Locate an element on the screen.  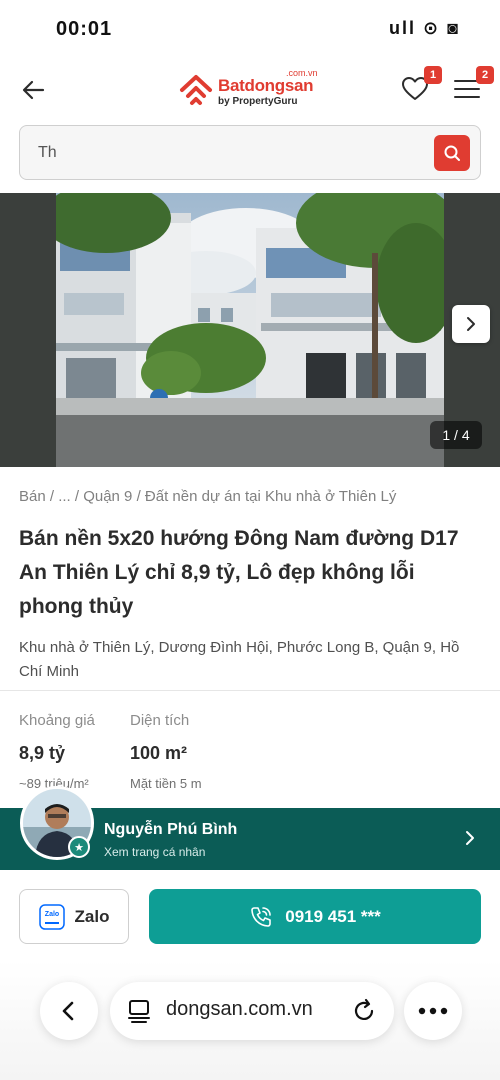
browser-toolbar: dongsan.com.vn is located at coordinates (250, 1020).